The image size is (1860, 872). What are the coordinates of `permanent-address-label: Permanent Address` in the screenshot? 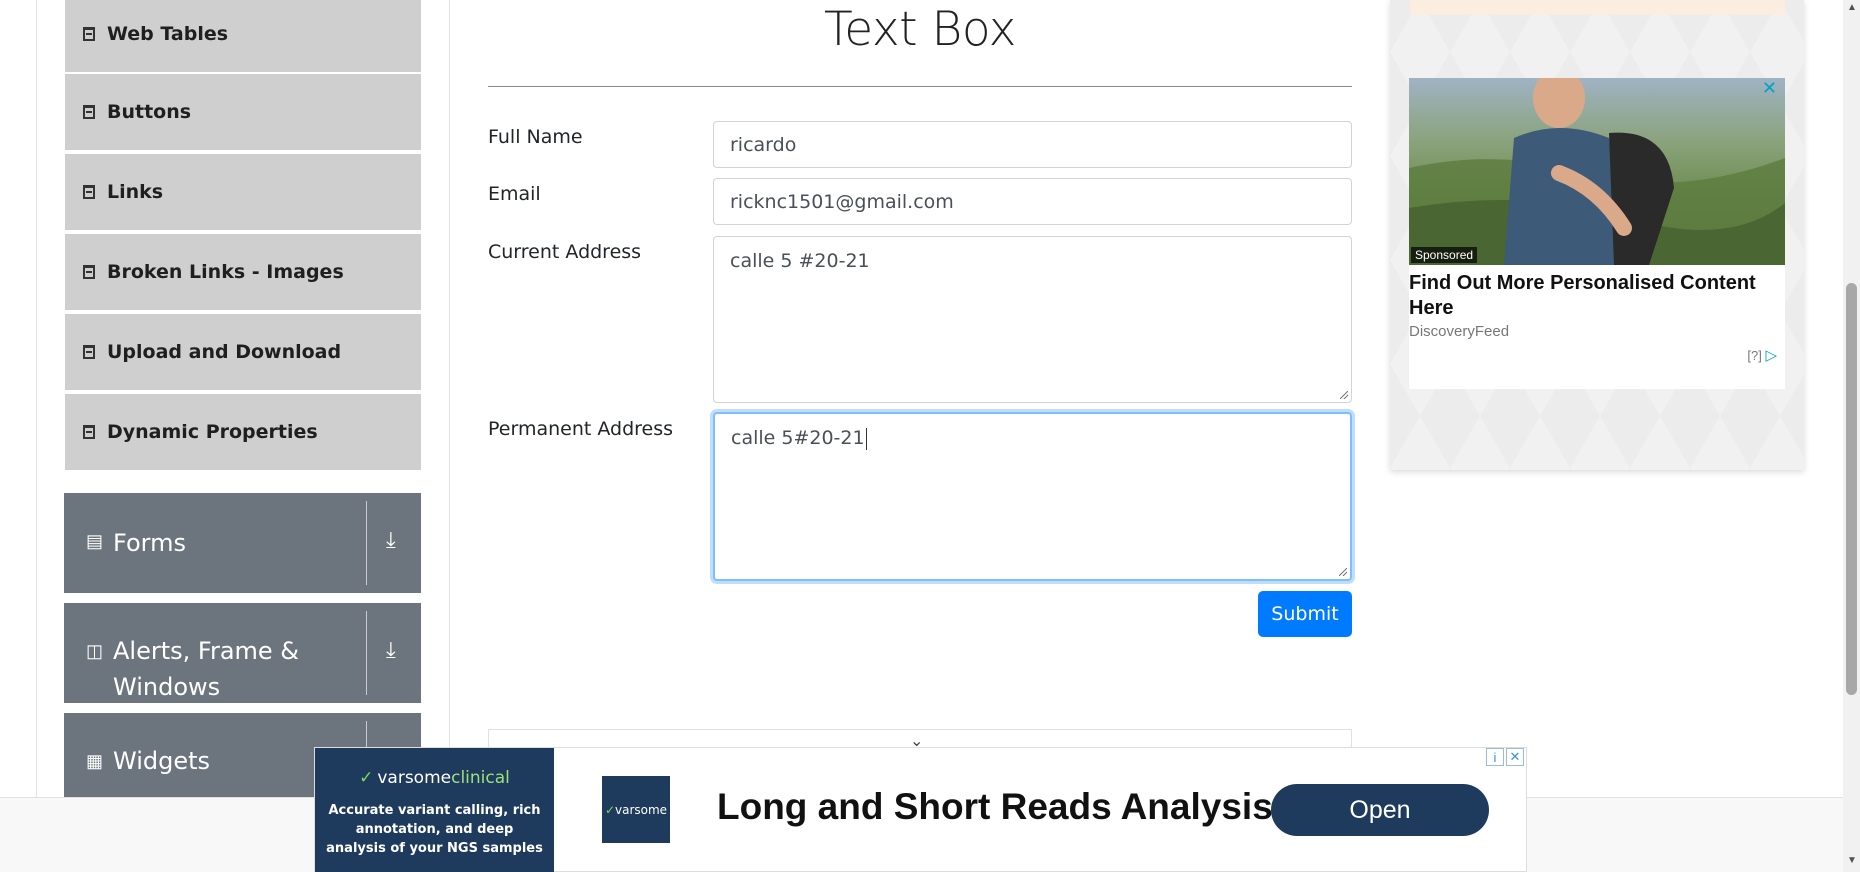 It's located at (581, 429).